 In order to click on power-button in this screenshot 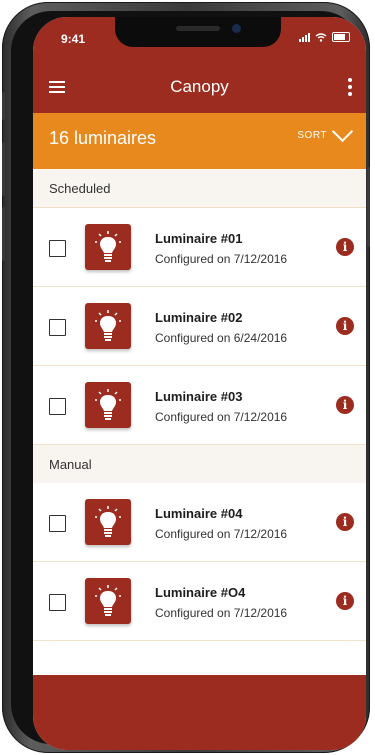, I will do `click(368, 207)`.